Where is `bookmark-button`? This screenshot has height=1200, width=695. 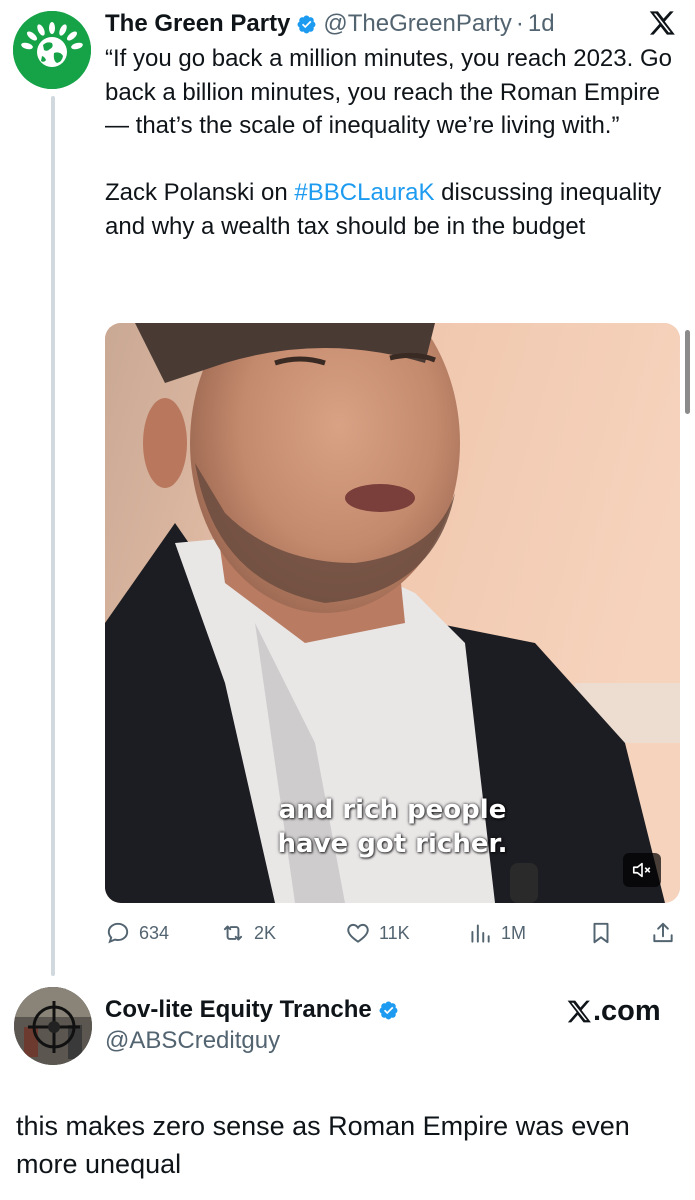
bookmark-button is located at coordinates (601, 933).